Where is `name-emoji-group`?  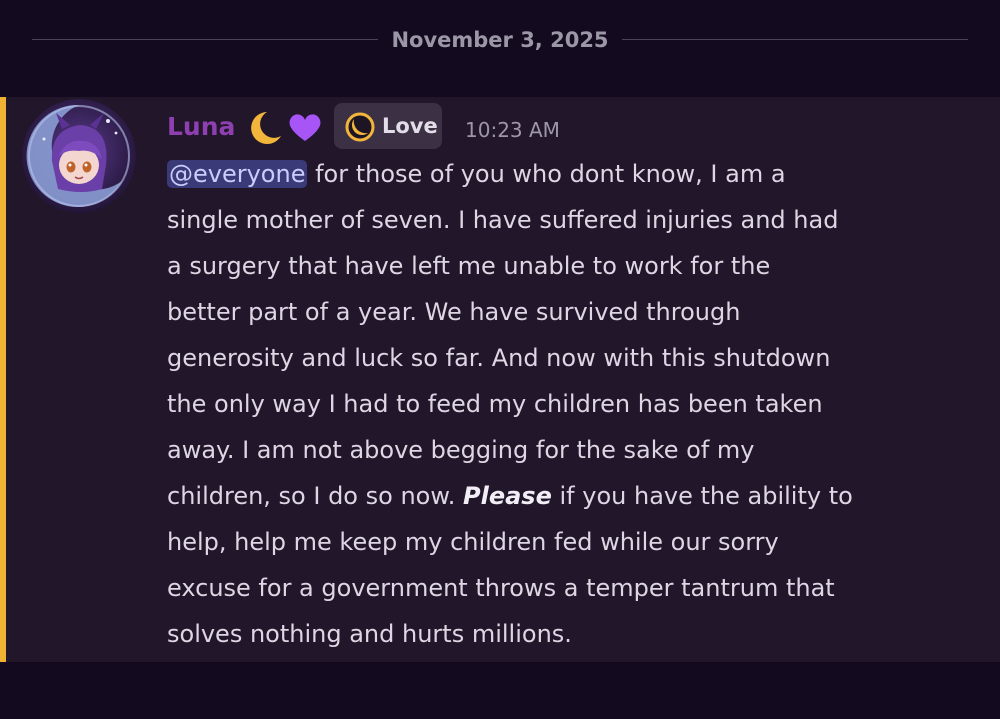 name-emoji-group is located at coordinates (290, 126).